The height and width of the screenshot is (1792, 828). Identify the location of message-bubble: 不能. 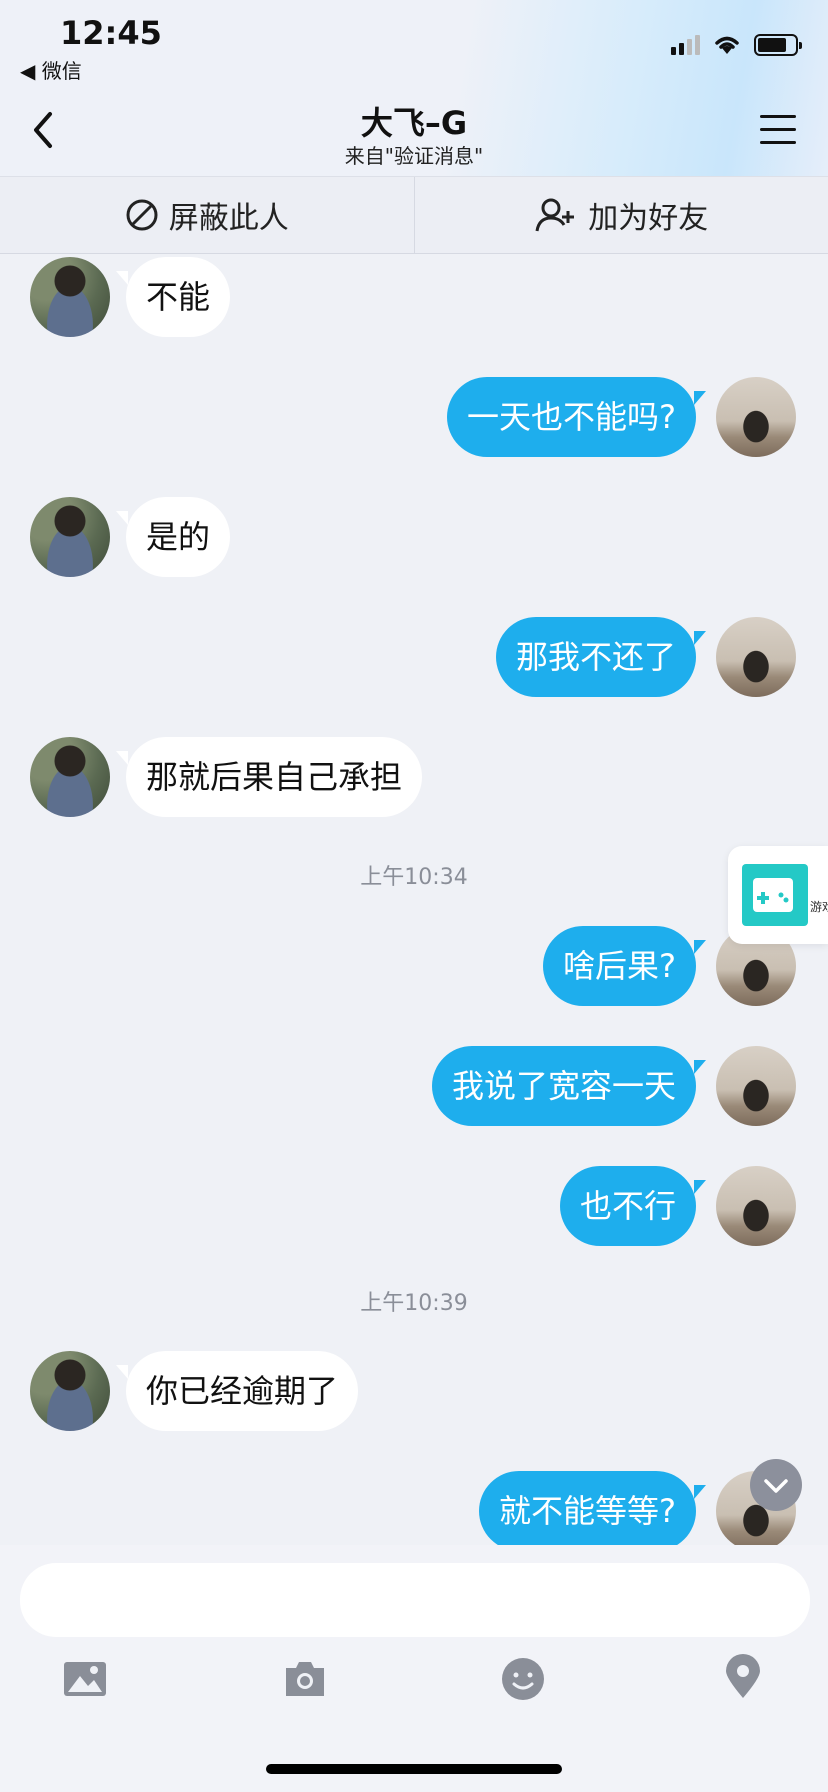
(173, 297).